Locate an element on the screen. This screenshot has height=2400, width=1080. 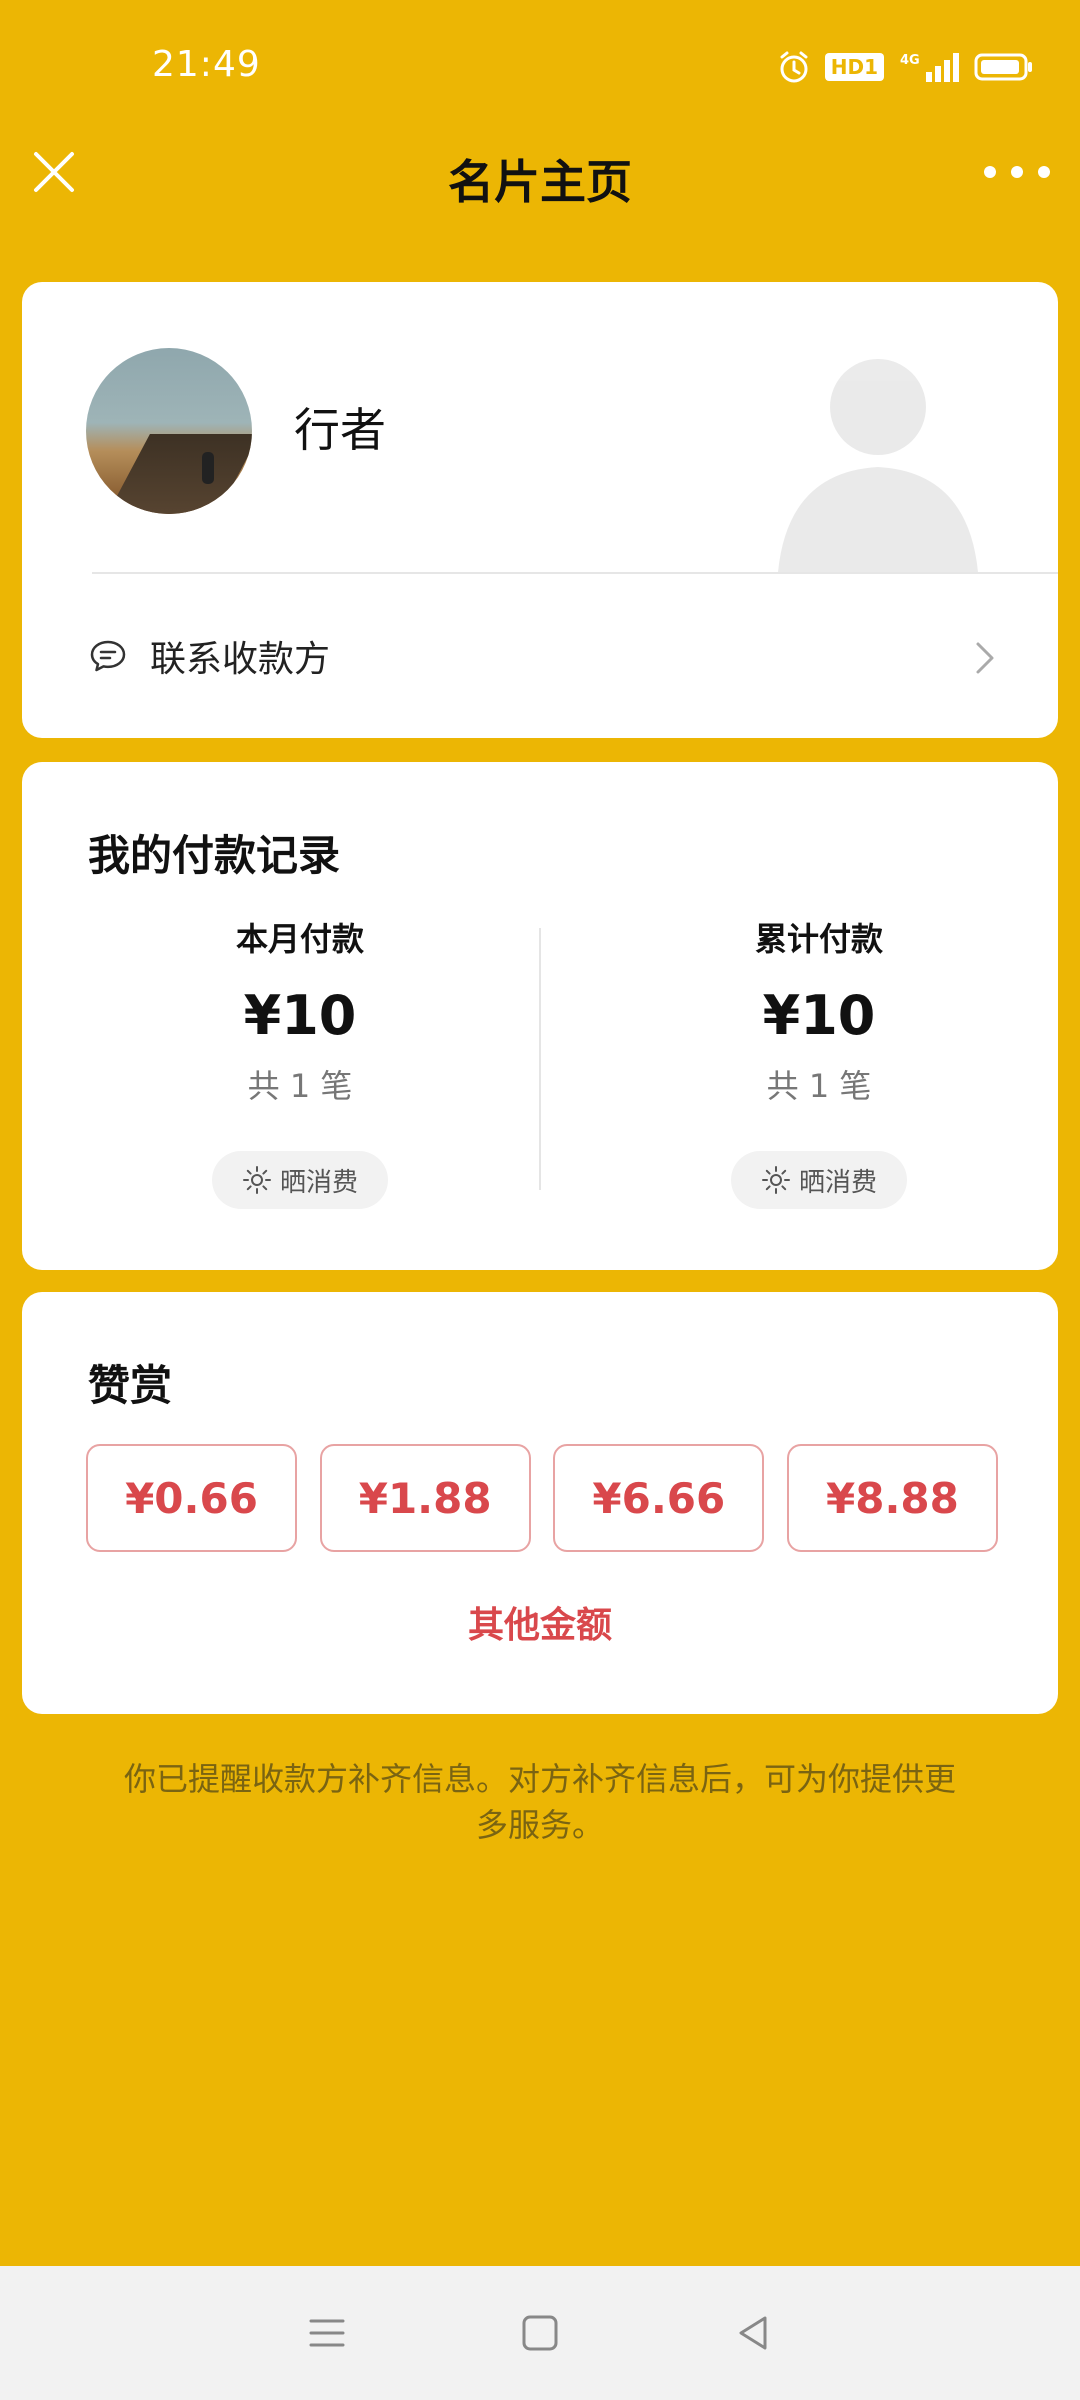
user-name: 行者 is located at coordinates (340, 430).